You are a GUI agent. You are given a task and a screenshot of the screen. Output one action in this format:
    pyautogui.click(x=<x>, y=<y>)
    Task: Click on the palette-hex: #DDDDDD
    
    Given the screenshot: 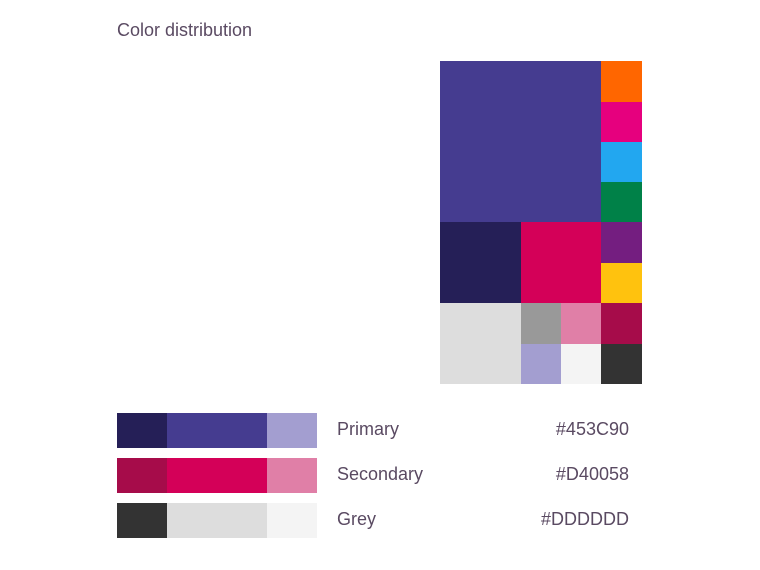 What is the action you would take?
    pyautogui.click(x=584, y=519)
    